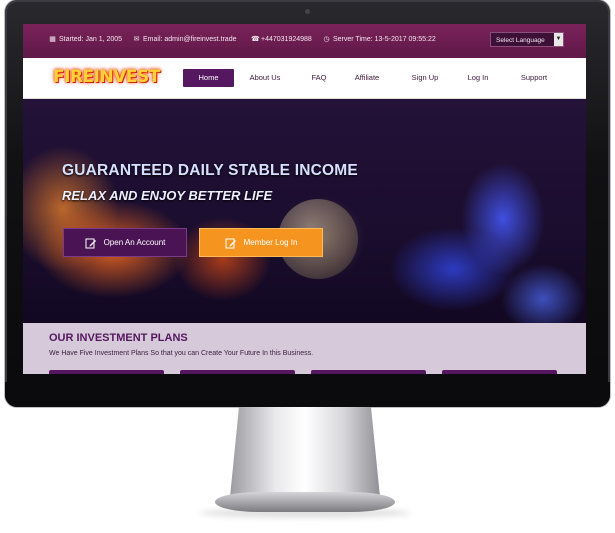 Image resolution: width=615 pixels, height=533 pixels. I want to click on open-account-label: Open An Account, so click(134, 242).